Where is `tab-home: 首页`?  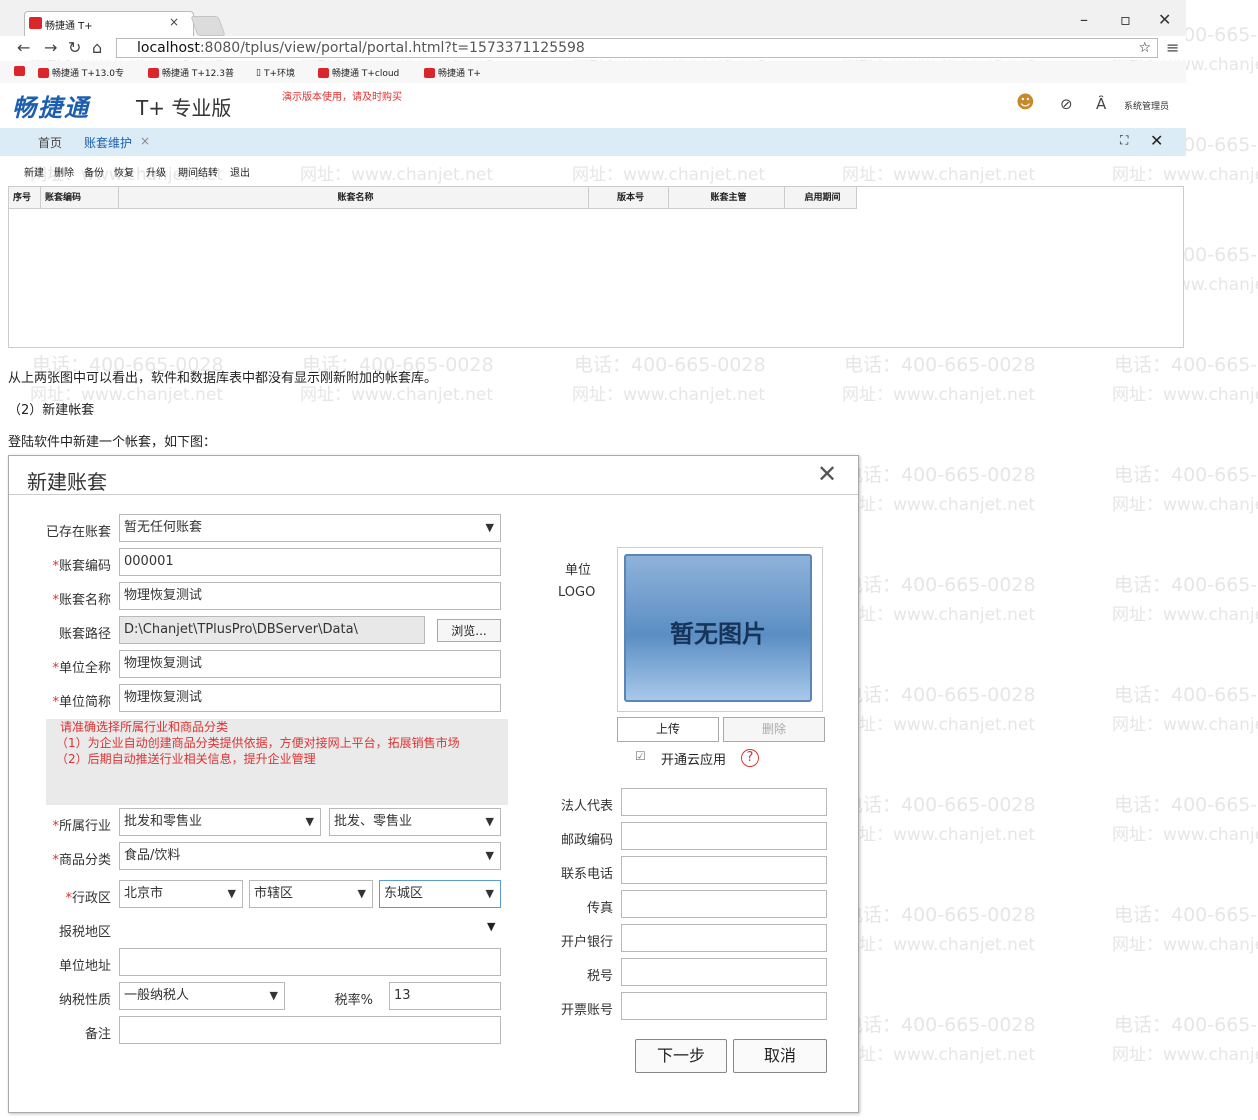
tab-home: 首页 is located at coordinates (50, 142).